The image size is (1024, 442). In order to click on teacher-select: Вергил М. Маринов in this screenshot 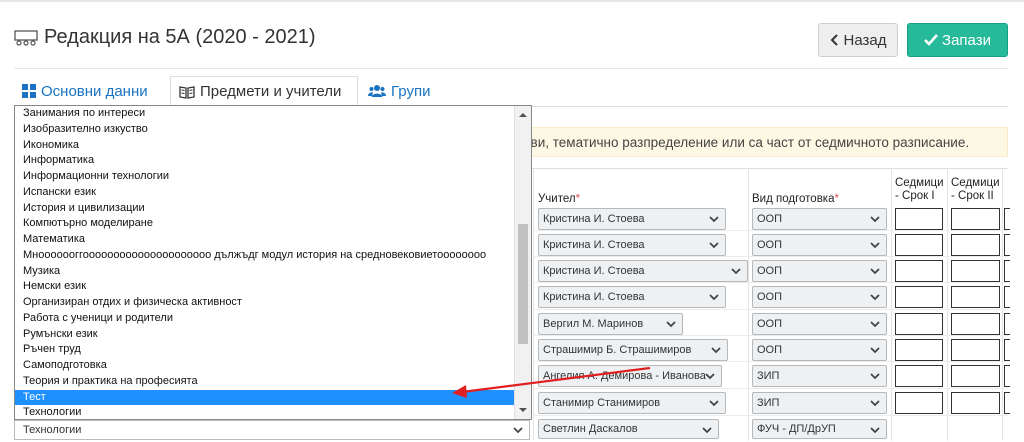, I will do `click(610, 324)`.